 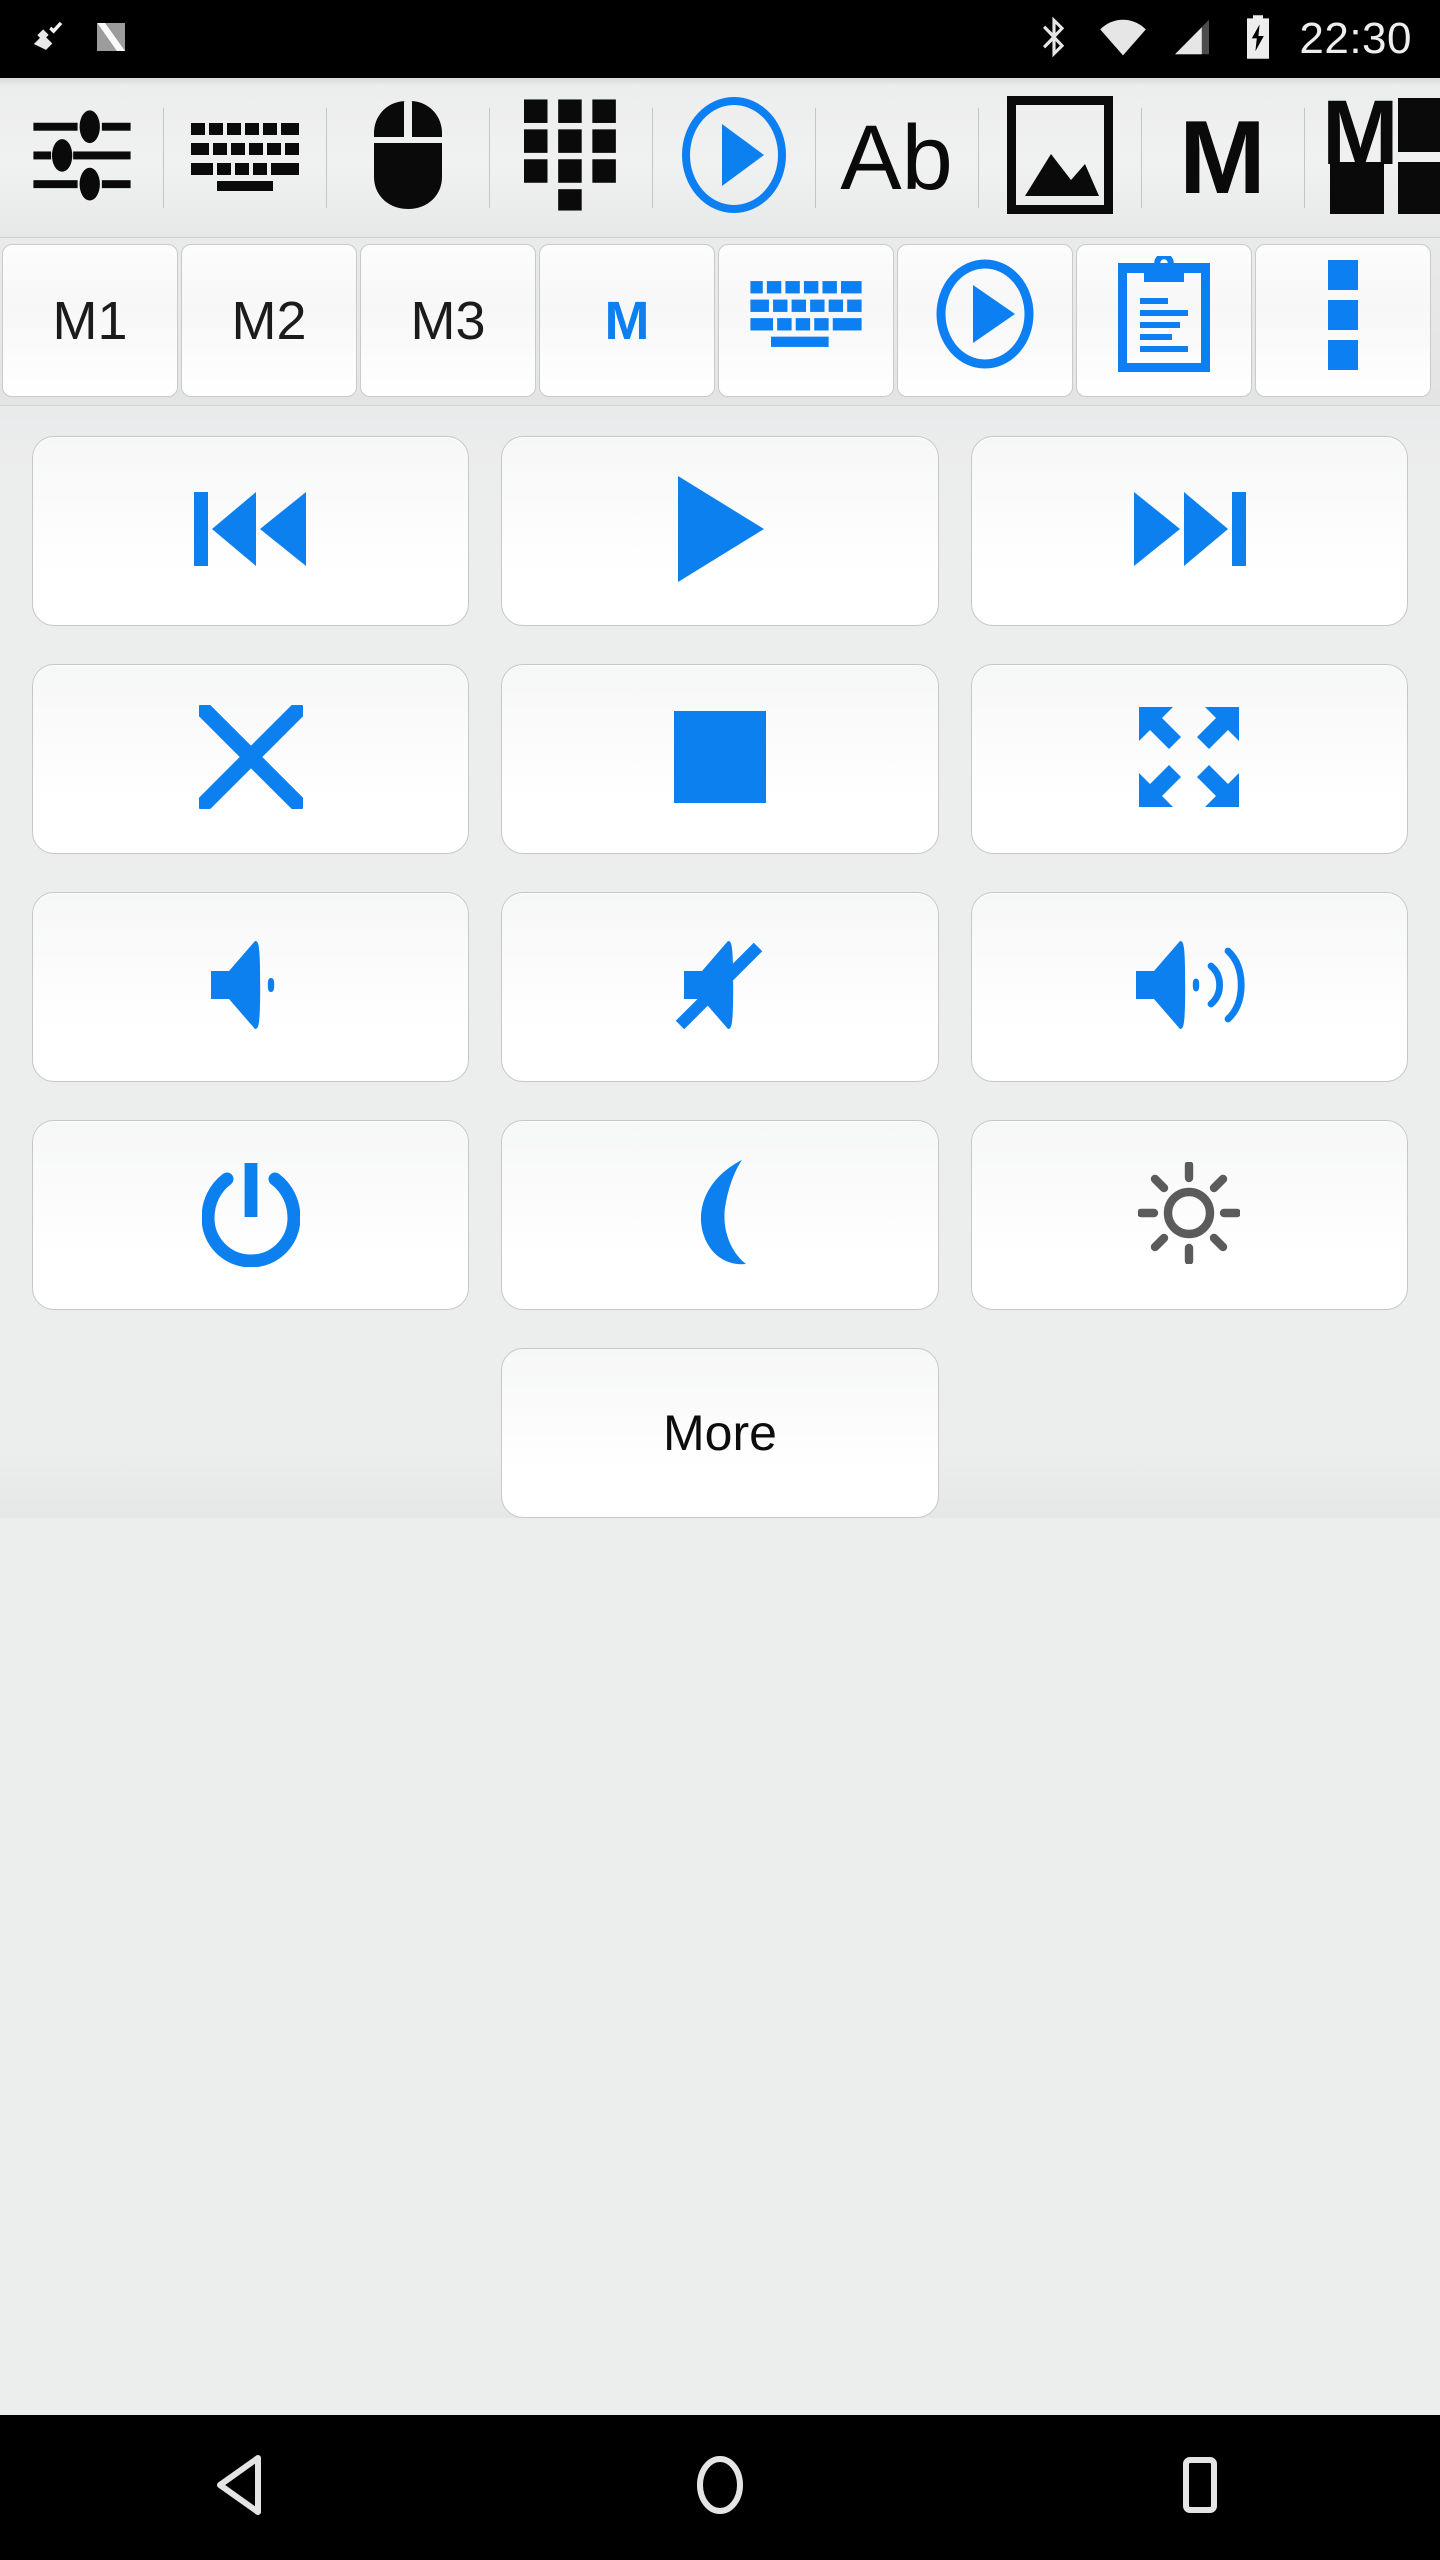 I want to click on tab-bar: M1 M2 M3 M, so click(x=720, y=322).